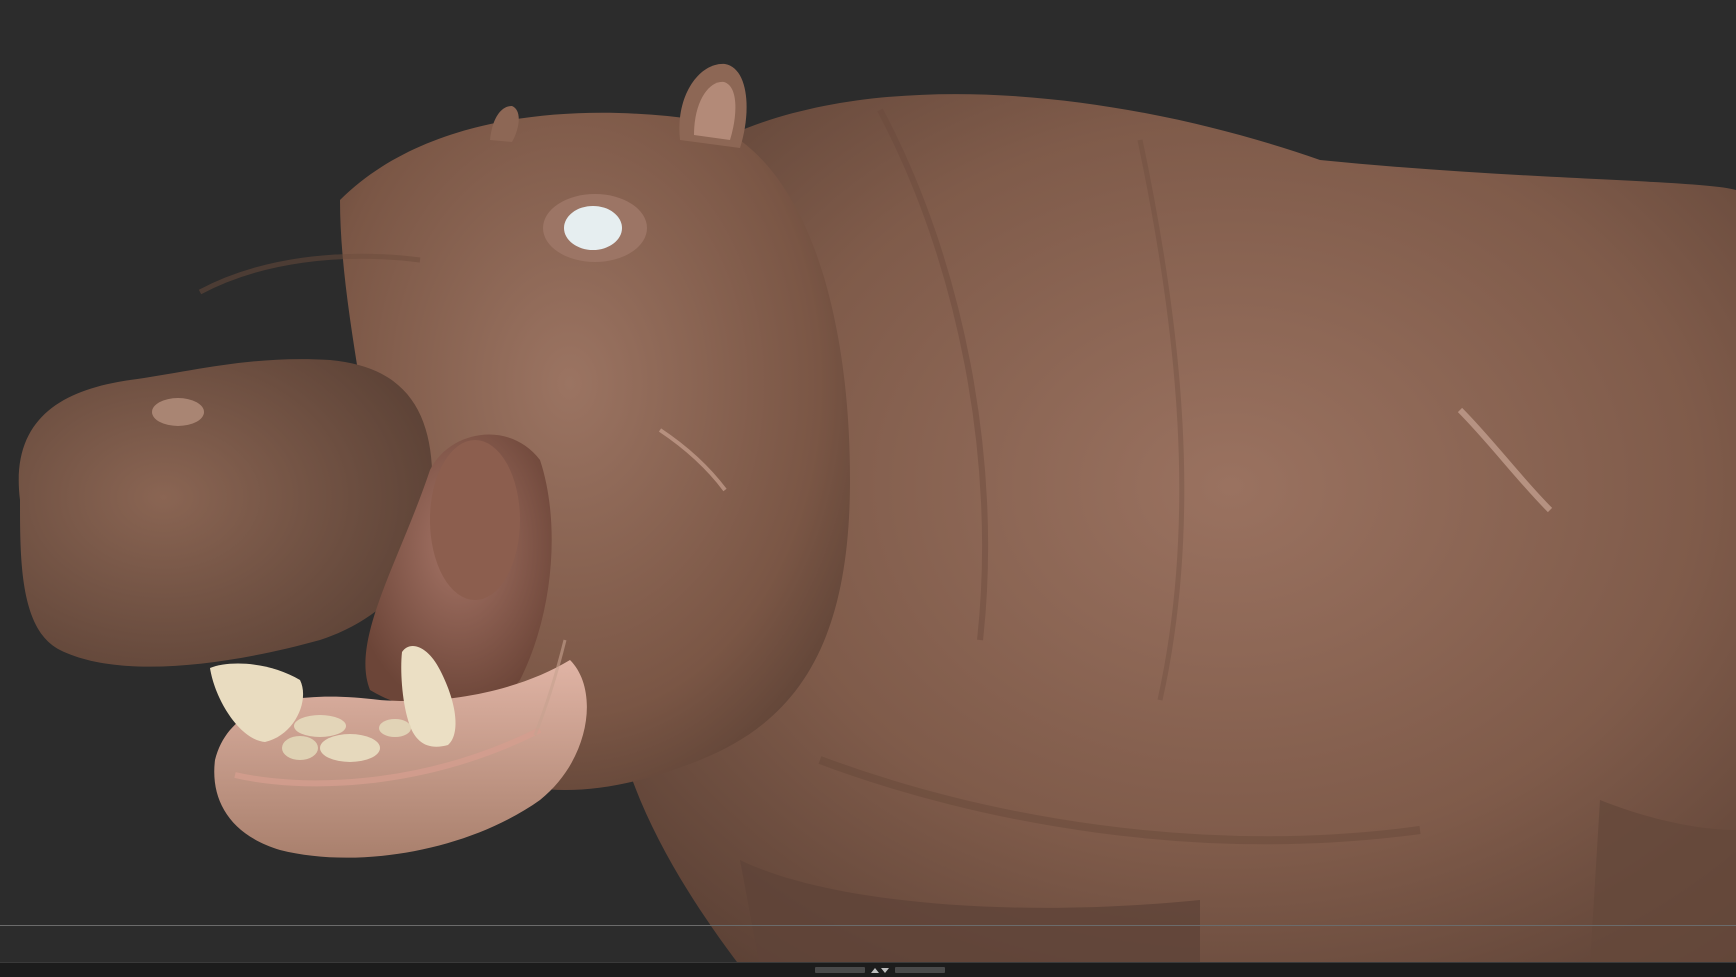 This screenshot has width=1736, height=977. Describe the element at coordinates (504, 124) in the screenshot. I see `hippo-ear-left` at that location.